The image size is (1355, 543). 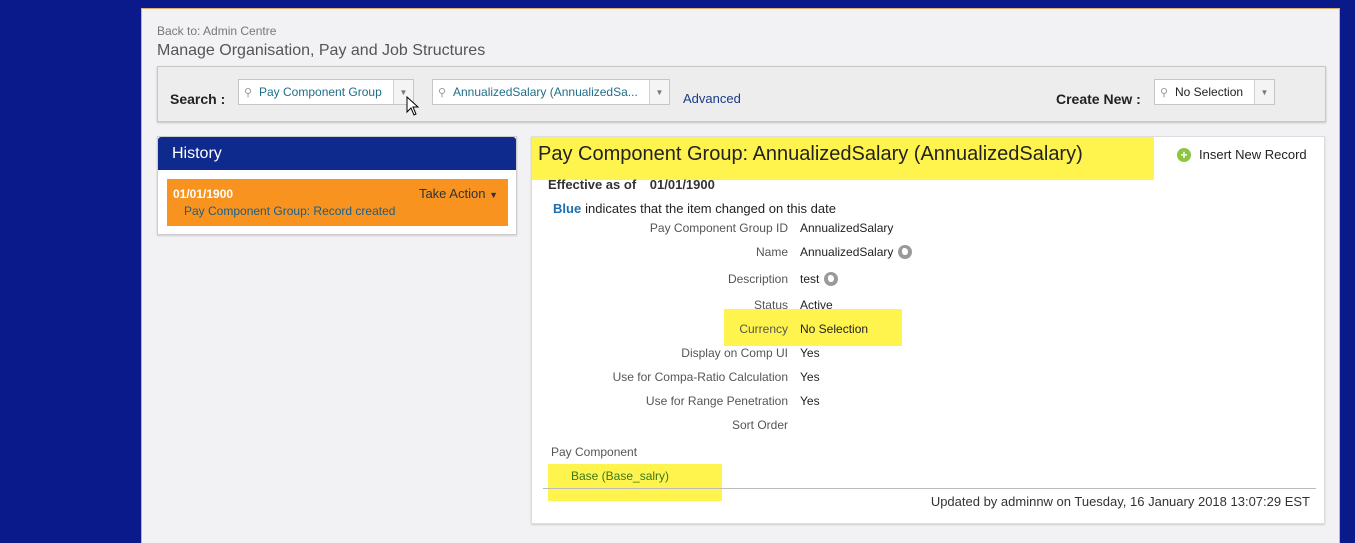 I want to click on field-label-sort-order: Sort Order, so click(x=759, y=425).